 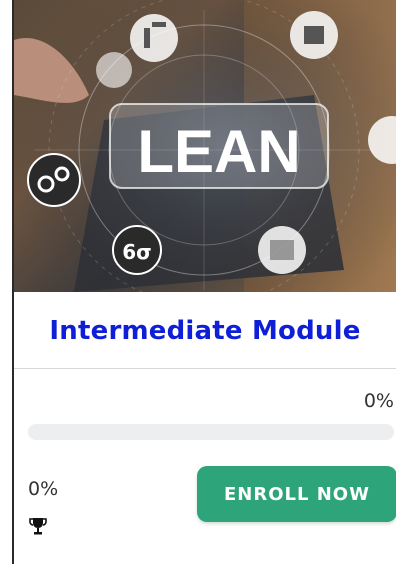 What do you see at coordinates (137, 252) in the screenshot?
I see `hero-sigma-text: 6σ` at bounding box center [137, 252].